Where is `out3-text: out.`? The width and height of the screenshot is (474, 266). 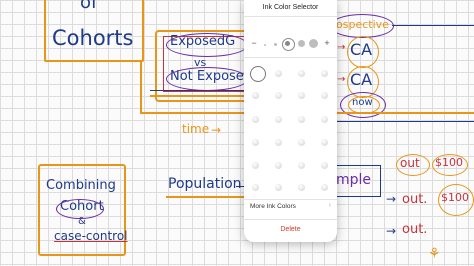
out3-text: out. is located at coordinates (415, 229).